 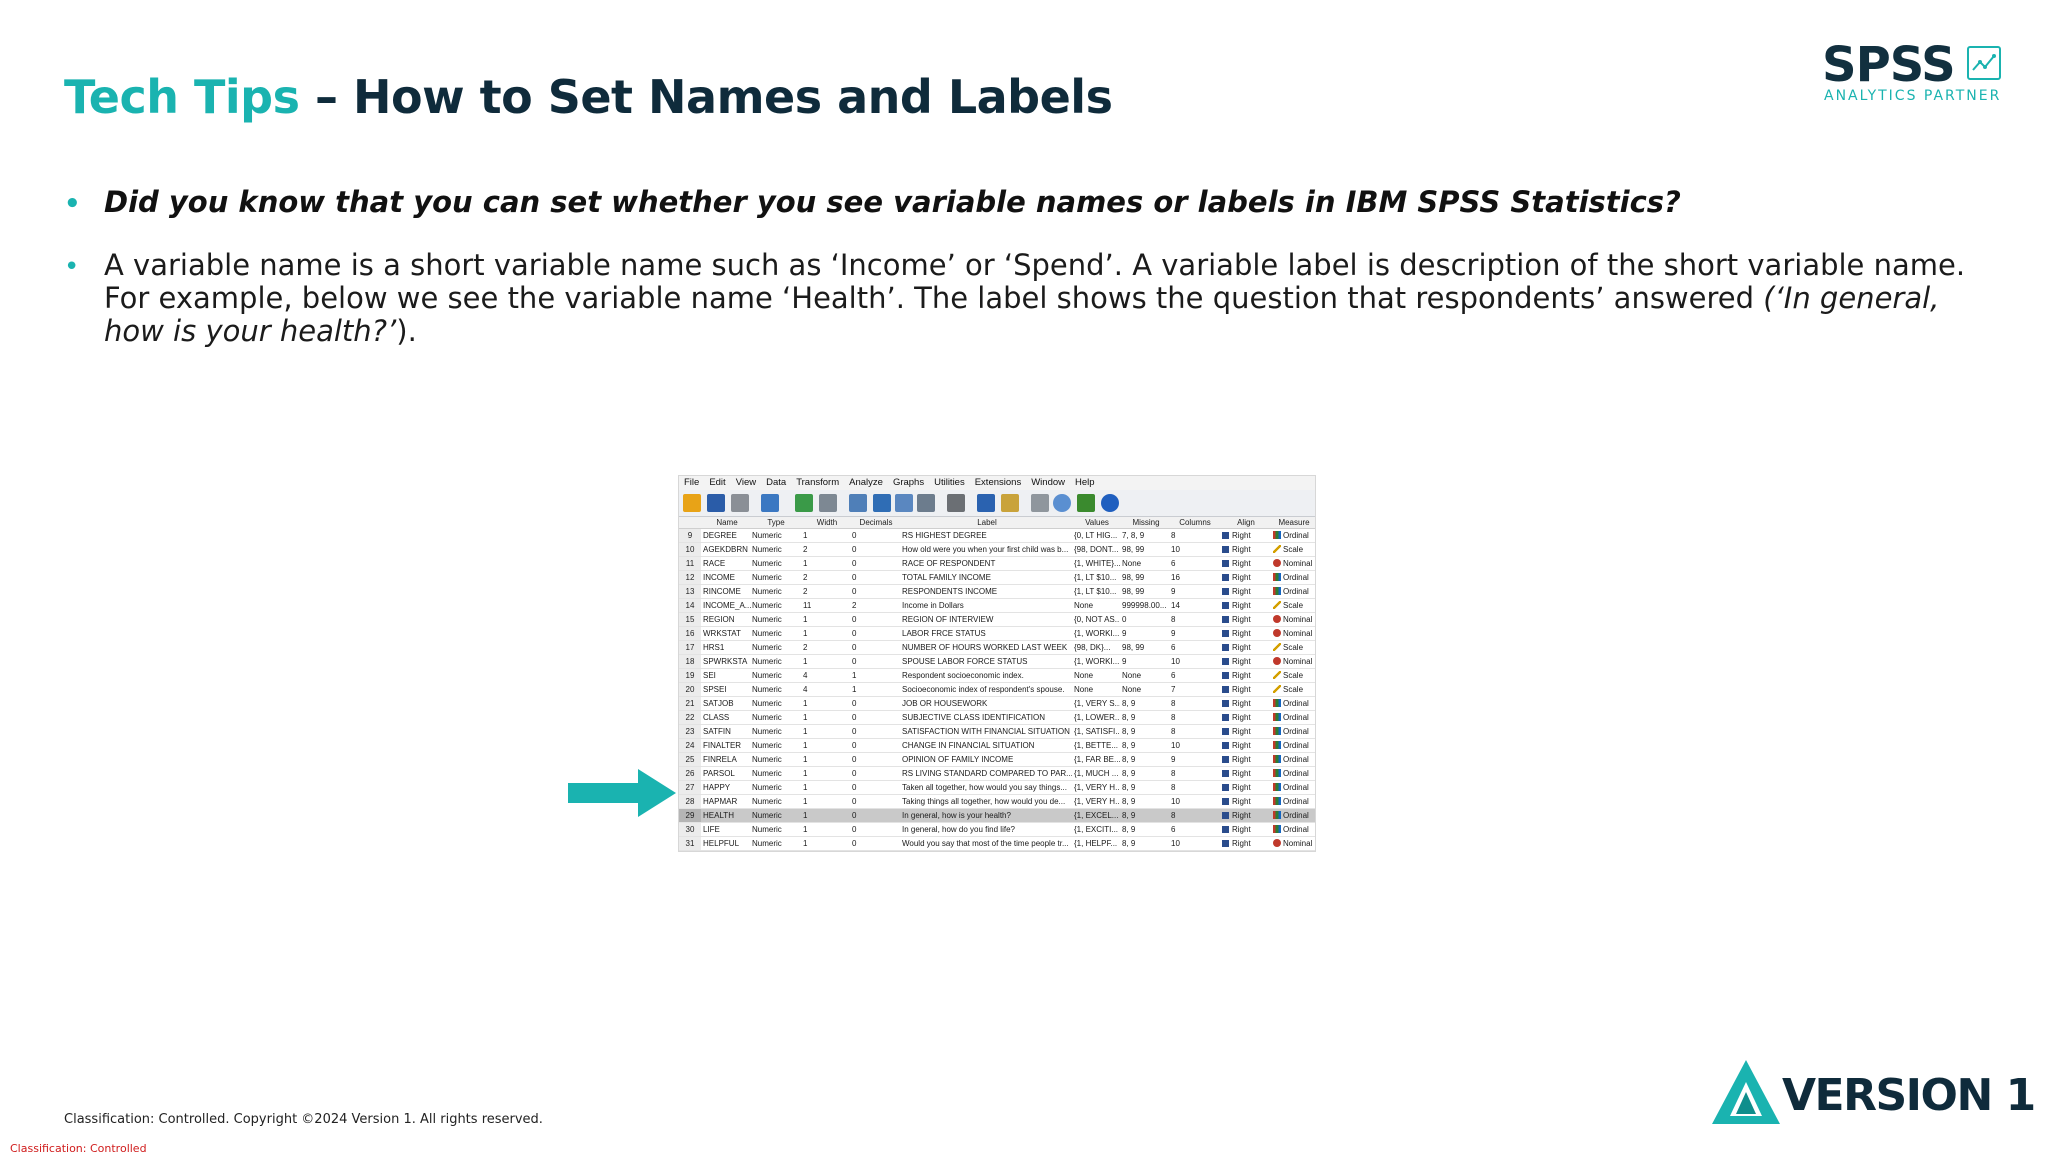 What do you see at coordinates (827, 647) in the screenshot?
I see `var-width-cell: 2` at bounding box center [827, 647].